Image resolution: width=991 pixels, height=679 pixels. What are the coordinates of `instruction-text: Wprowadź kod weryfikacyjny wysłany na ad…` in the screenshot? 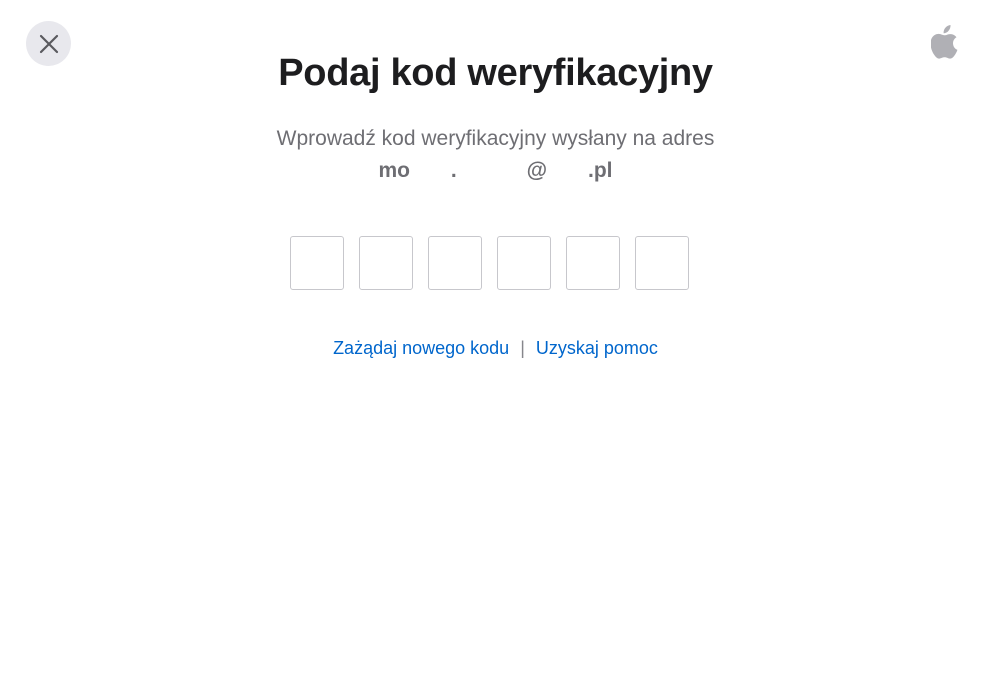 It's located at (495, 138).